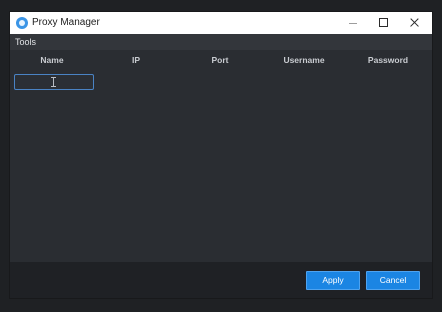  I want to click on apply-button: Apply, so click(333, 280).